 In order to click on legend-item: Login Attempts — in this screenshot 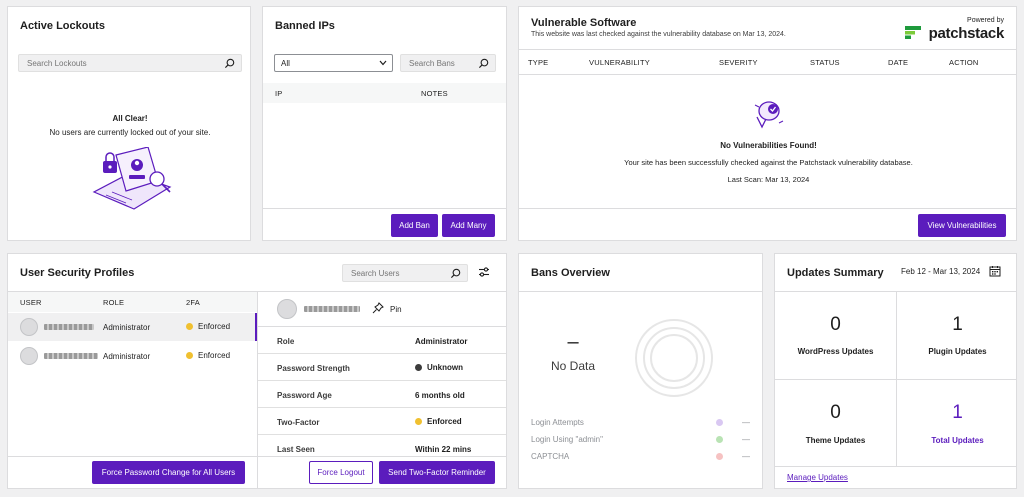, I will do `click(643, 424)`.